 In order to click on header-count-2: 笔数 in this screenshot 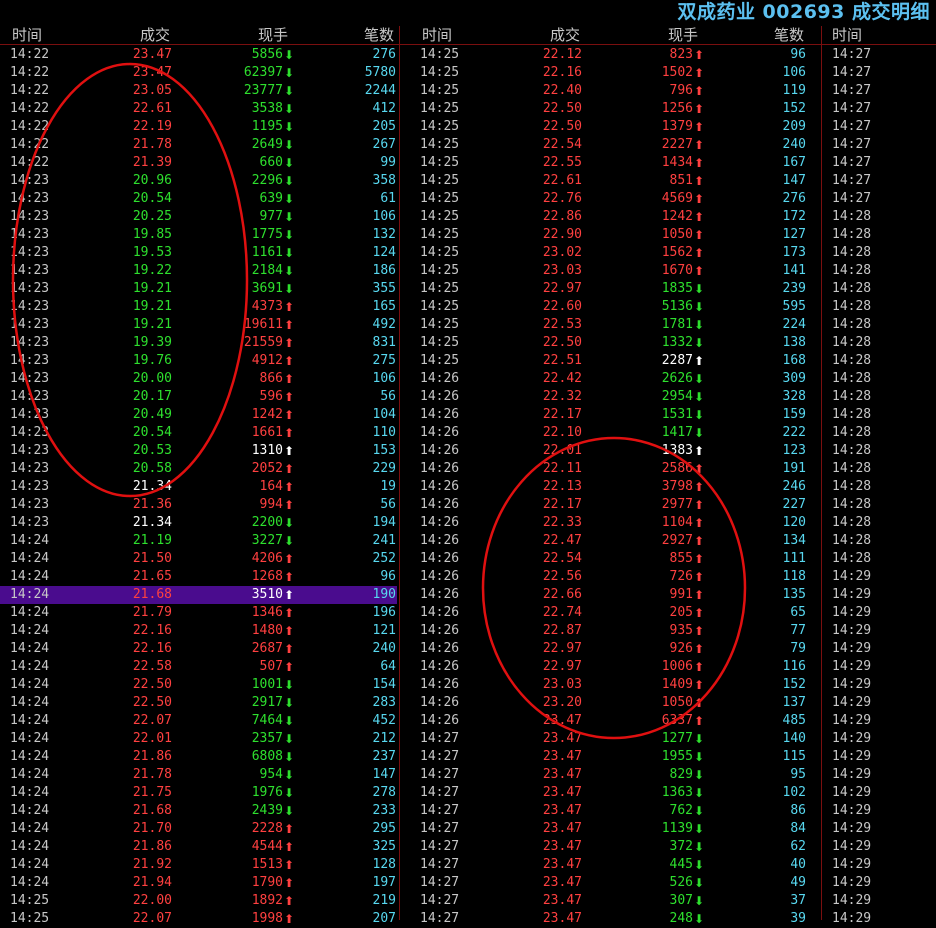, I will do `click(789, 35)`.